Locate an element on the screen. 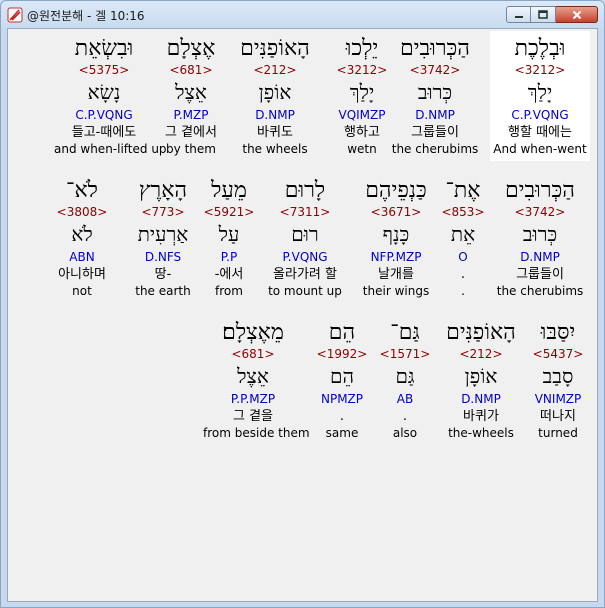  strong-number: <1992> is located at coordinates (342, 355).